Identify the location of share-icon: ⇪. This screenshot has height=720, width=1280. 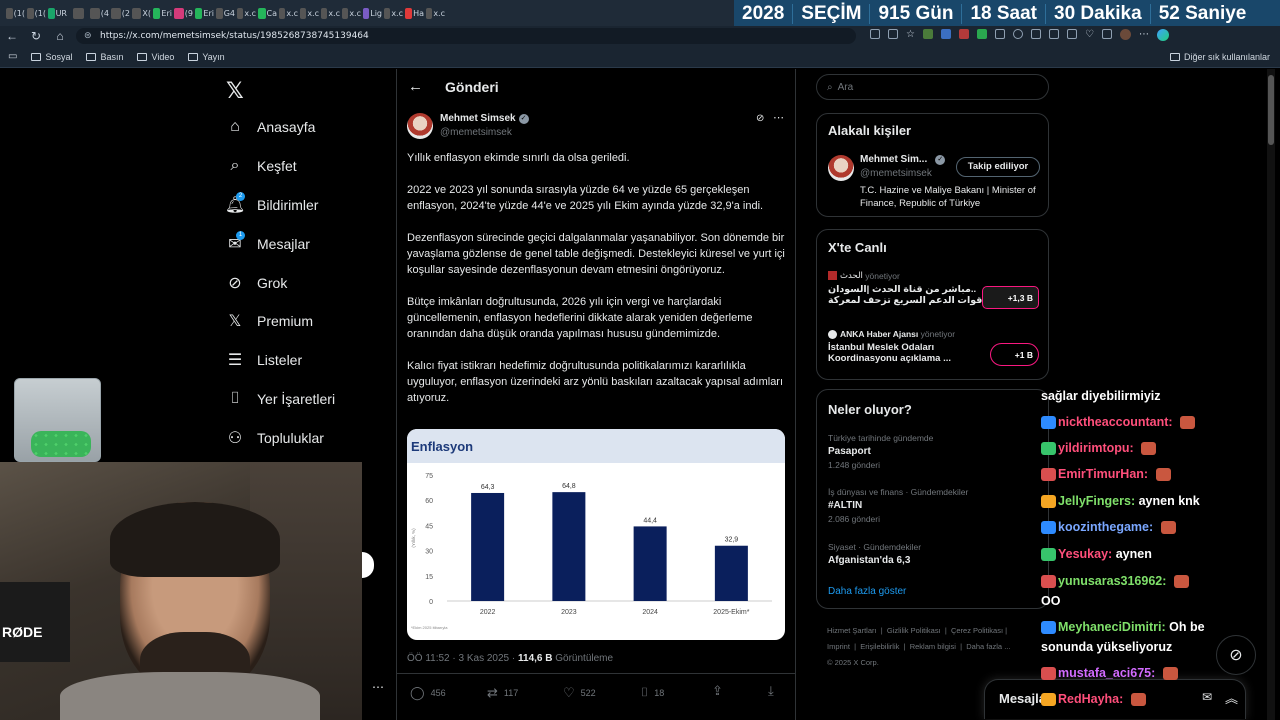
(717, 691).